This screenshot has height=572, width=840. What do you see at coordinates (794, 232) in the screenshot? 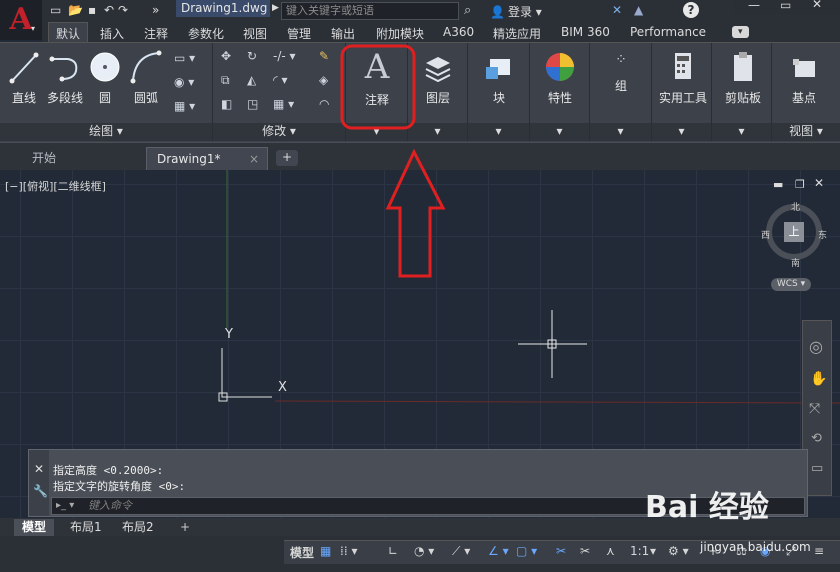
I see `viewcube-top-face: 上` at bounding box center [794, 232].